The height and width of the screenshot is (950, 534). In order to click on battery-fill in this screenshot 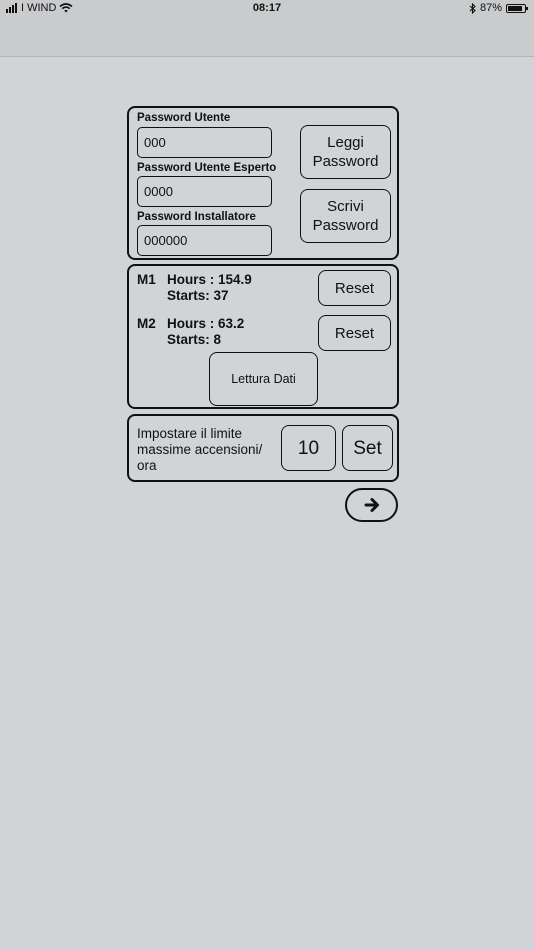, I will do `click(515, 8)`.